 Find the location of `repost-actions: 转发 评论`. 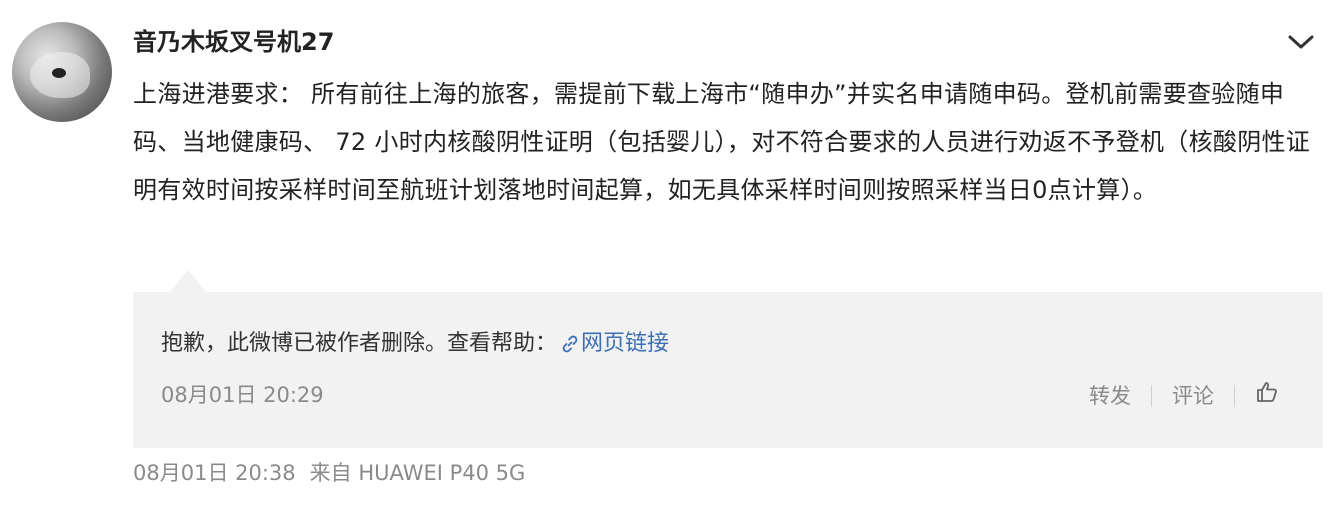

repost-actions: 转发 评论 is located at coordinates (1184, 396).